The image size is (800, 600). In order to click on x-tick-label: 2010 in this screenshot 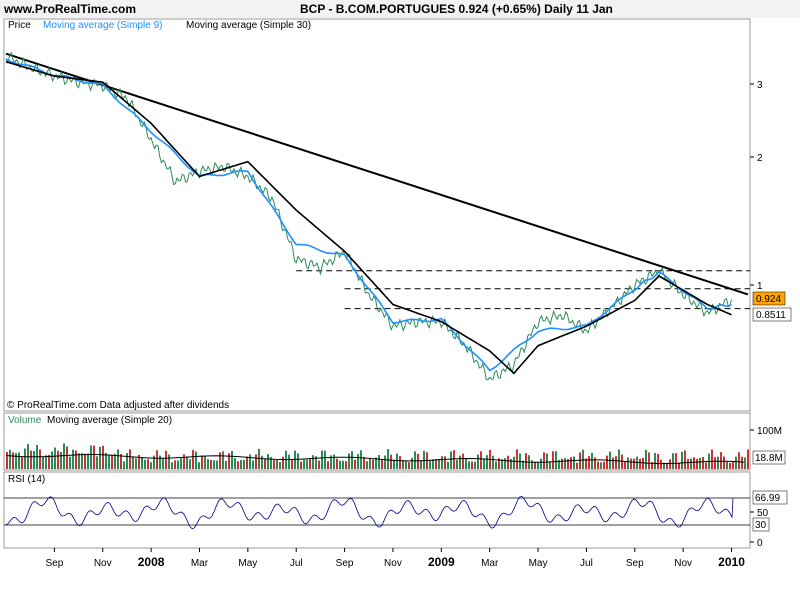, I will do `click(731, 562)`.